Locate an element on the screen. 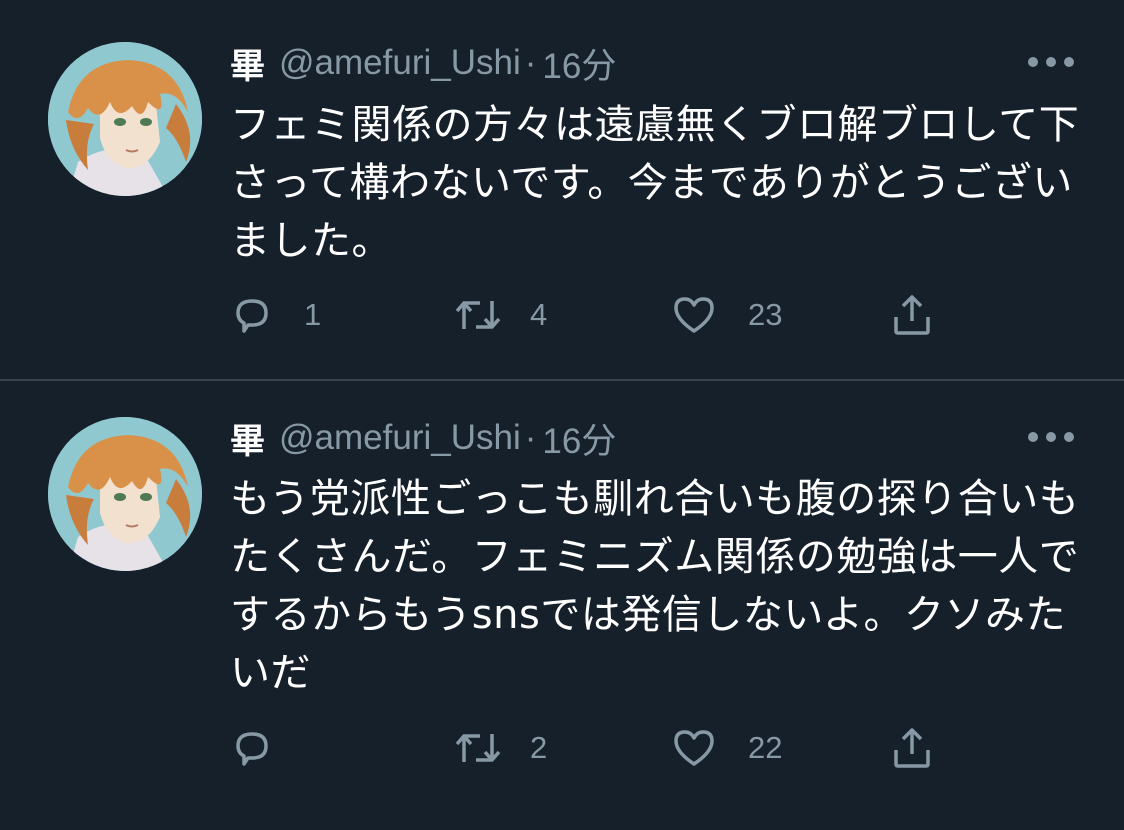  retweet-button: 4 is located at coordinates (499, 315).